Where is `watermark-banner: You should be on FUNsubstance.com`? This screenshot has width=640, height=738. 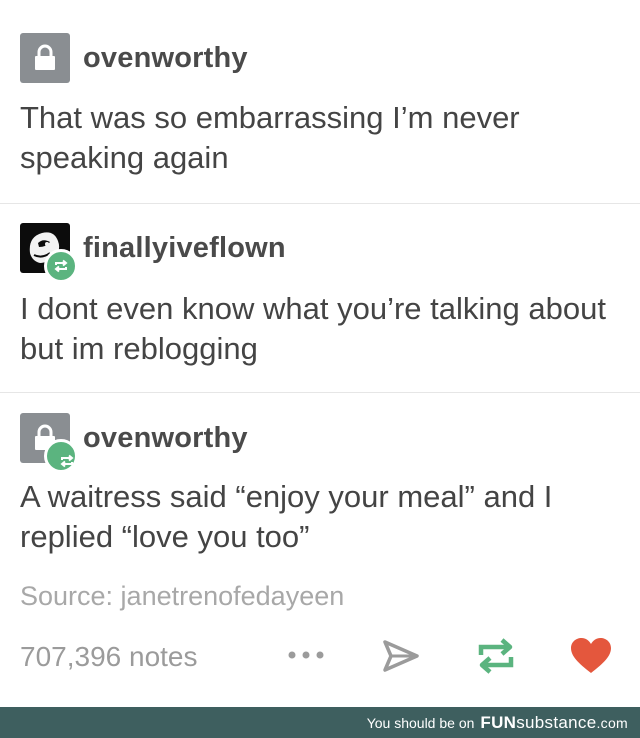 watermark-banner: You should be on FUNsubstance.com is located at coordinates (320, 722).